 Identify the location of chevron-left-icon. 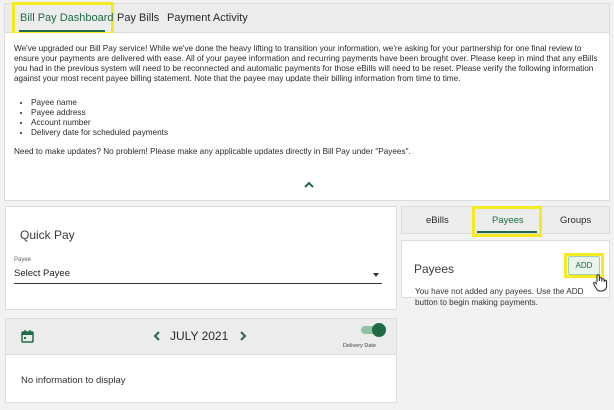
(157, 336).